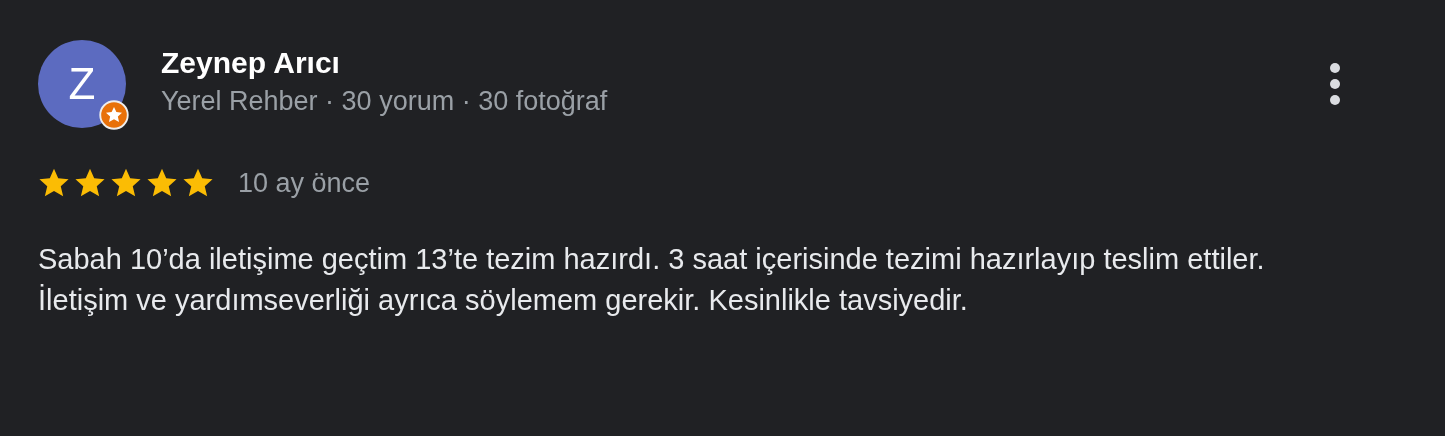 This screenshot has height=436, width=1445. I want to click on avatar: Z, so click(82, 84).